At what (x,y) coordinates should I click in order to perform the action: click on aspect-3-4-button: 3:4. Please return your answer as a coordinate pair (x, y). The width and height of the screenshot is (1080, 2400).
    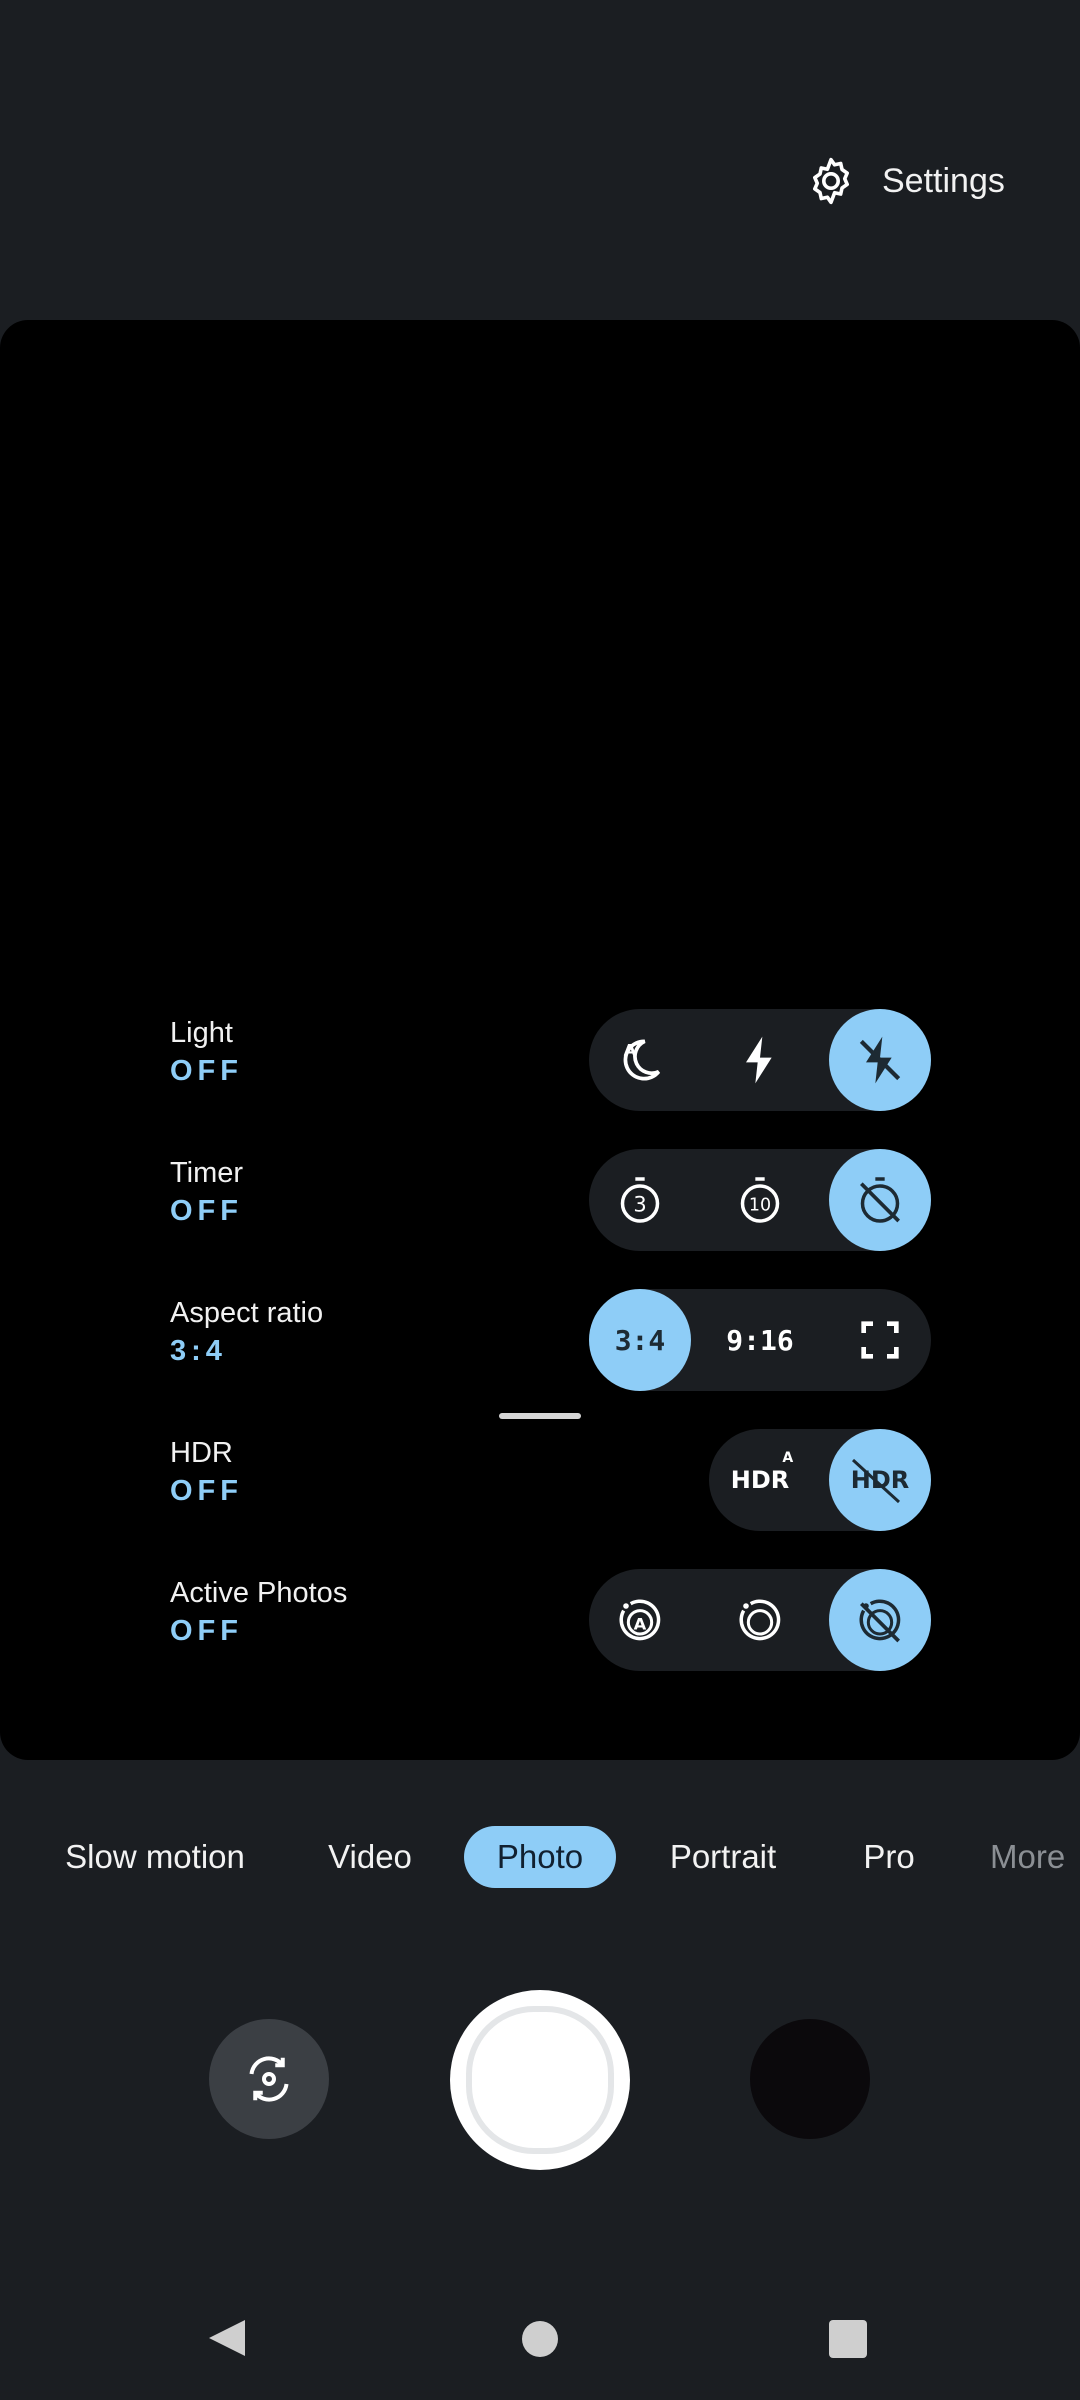
    Looking at the image, I should click on (640, 1340).